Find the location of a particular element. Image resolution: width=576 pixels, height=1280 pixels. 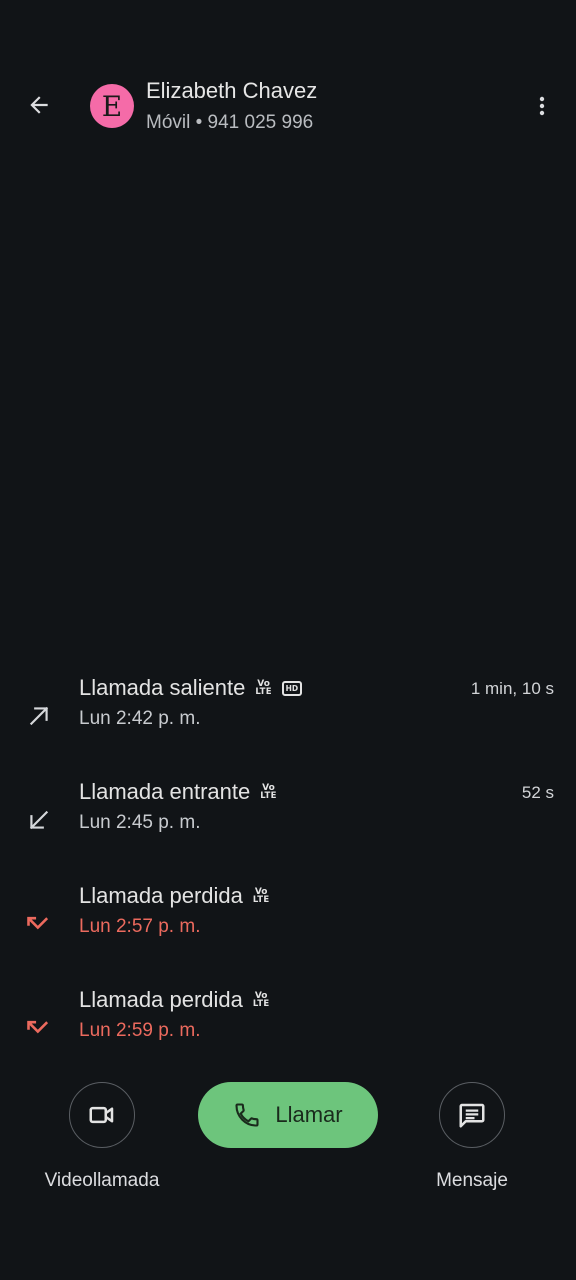

more-options-button is located at coordinates (542, 106).